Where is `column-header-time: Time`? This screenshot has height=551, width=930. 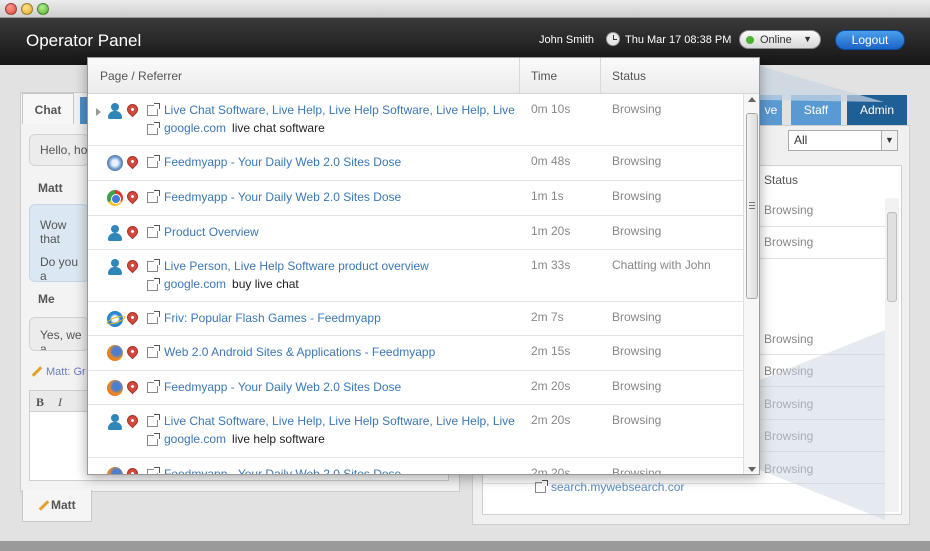
column-header-time: Time is located at coordinates (544, 76).